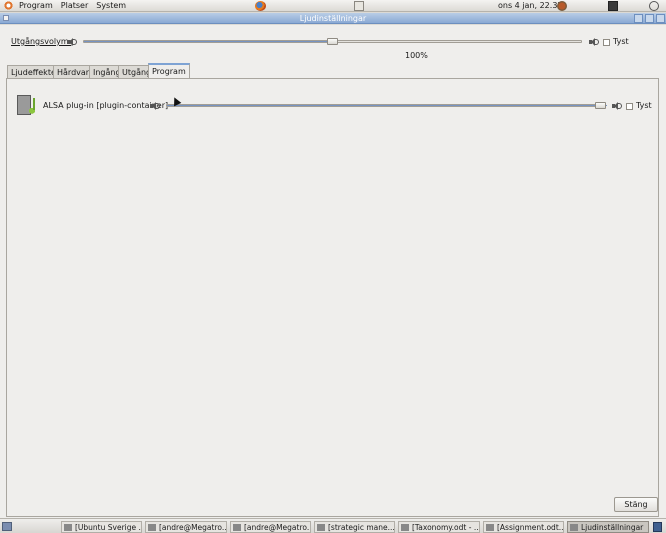 The height and width of the screenshot is (533, 666). What do you see at coordinates (629, 106) in the screenshot?
I see `app-mute-checkbox` at bounding box center [629, 106].